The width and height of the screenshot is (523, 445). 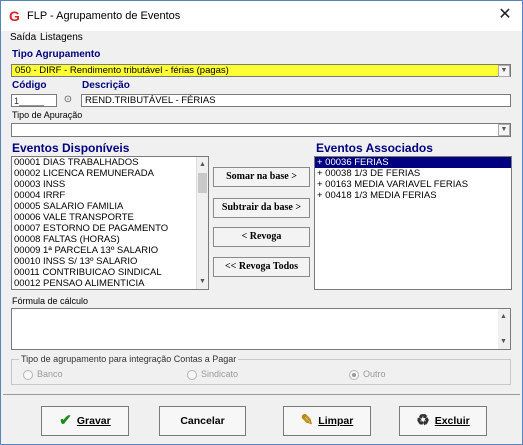 I want to click on radio-sindicato: Sindicato, so click(x=212, y=374).